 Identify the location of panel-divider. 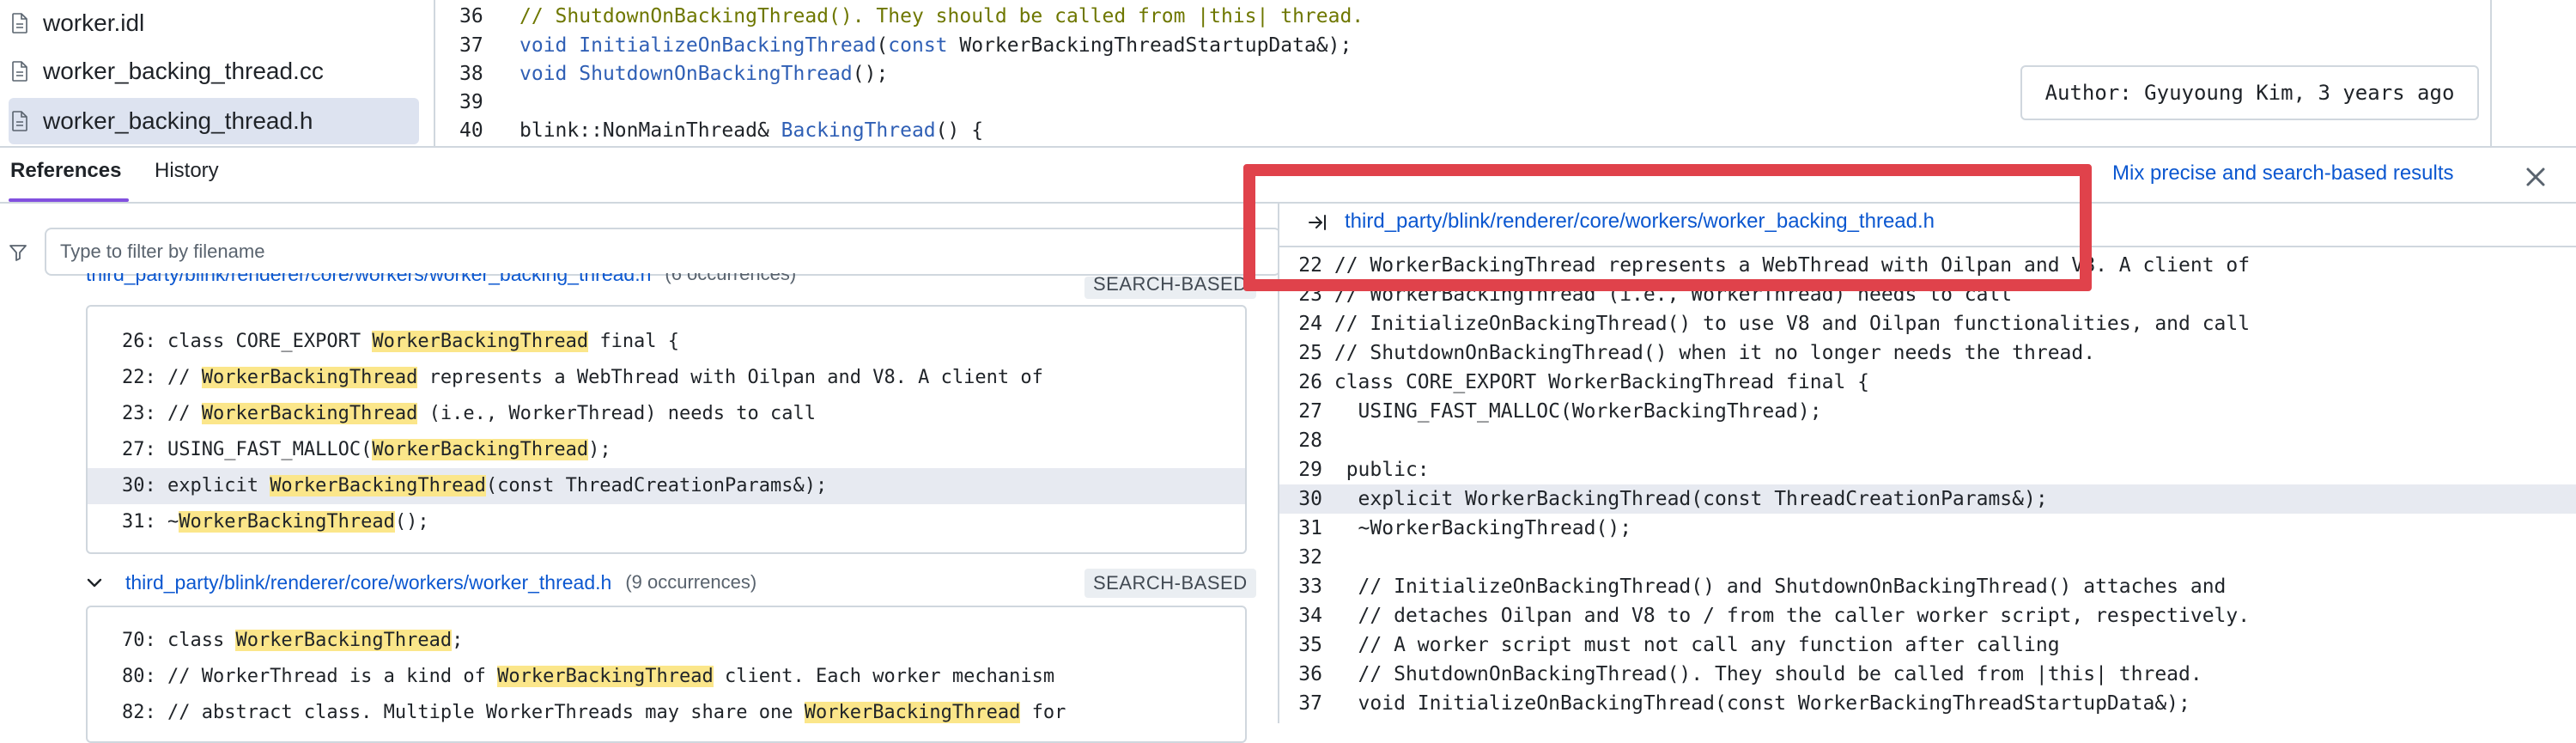
(1288, 147).